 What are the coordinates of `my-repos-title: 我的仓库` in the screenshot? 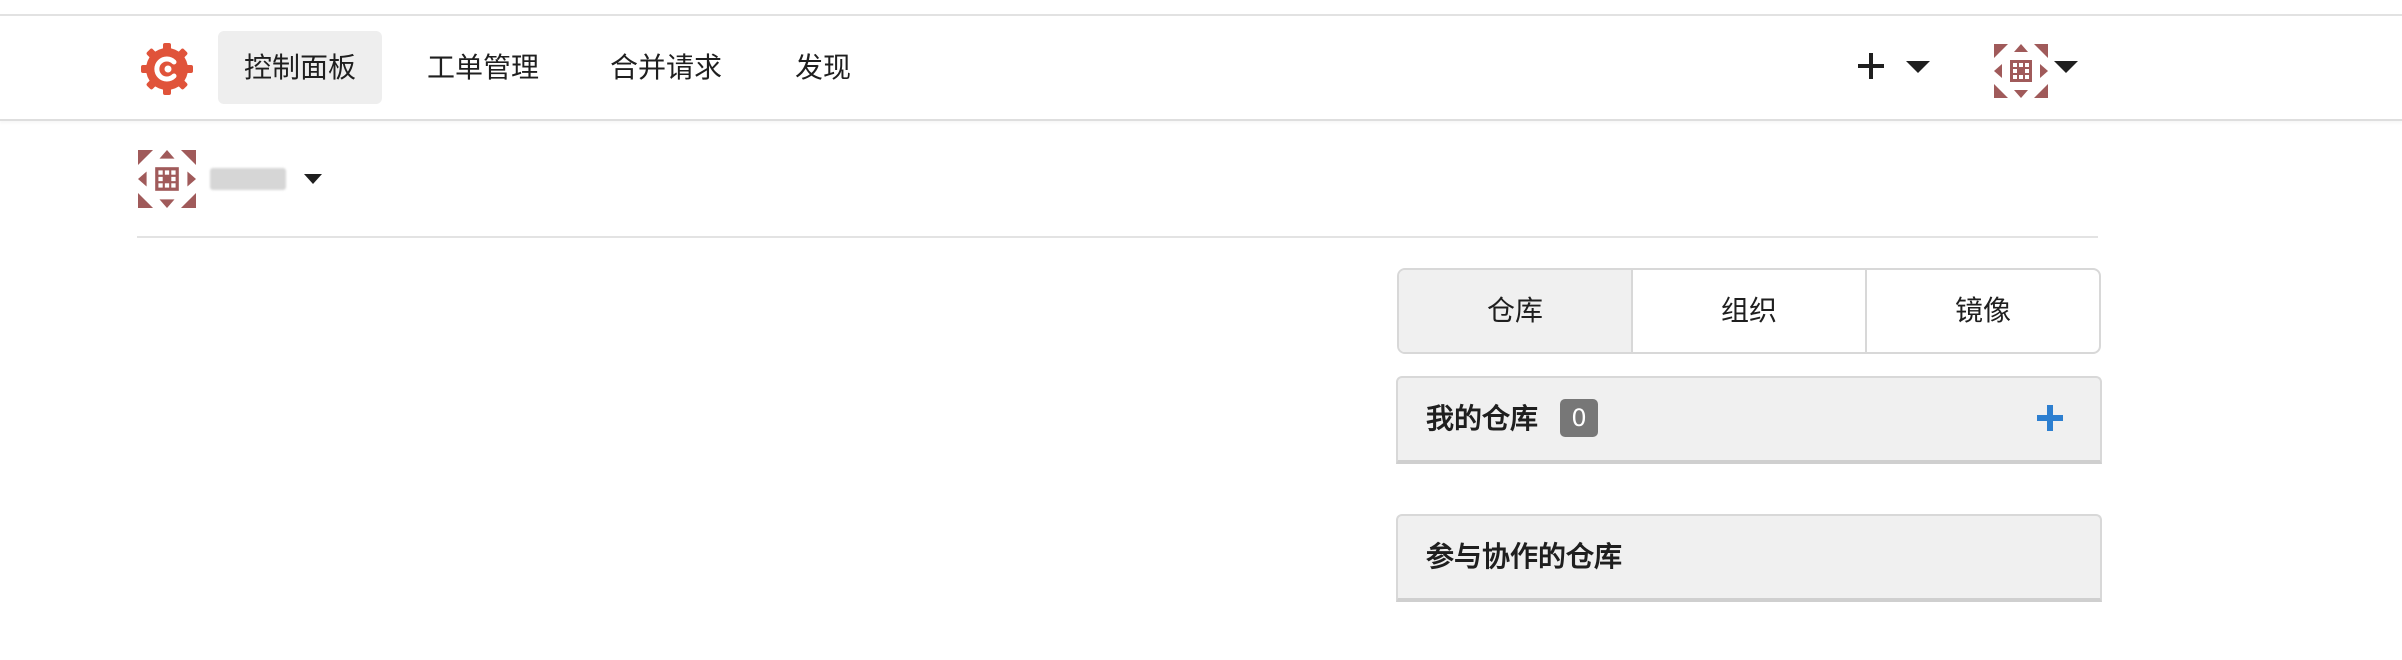 It's located at (1482, 418).